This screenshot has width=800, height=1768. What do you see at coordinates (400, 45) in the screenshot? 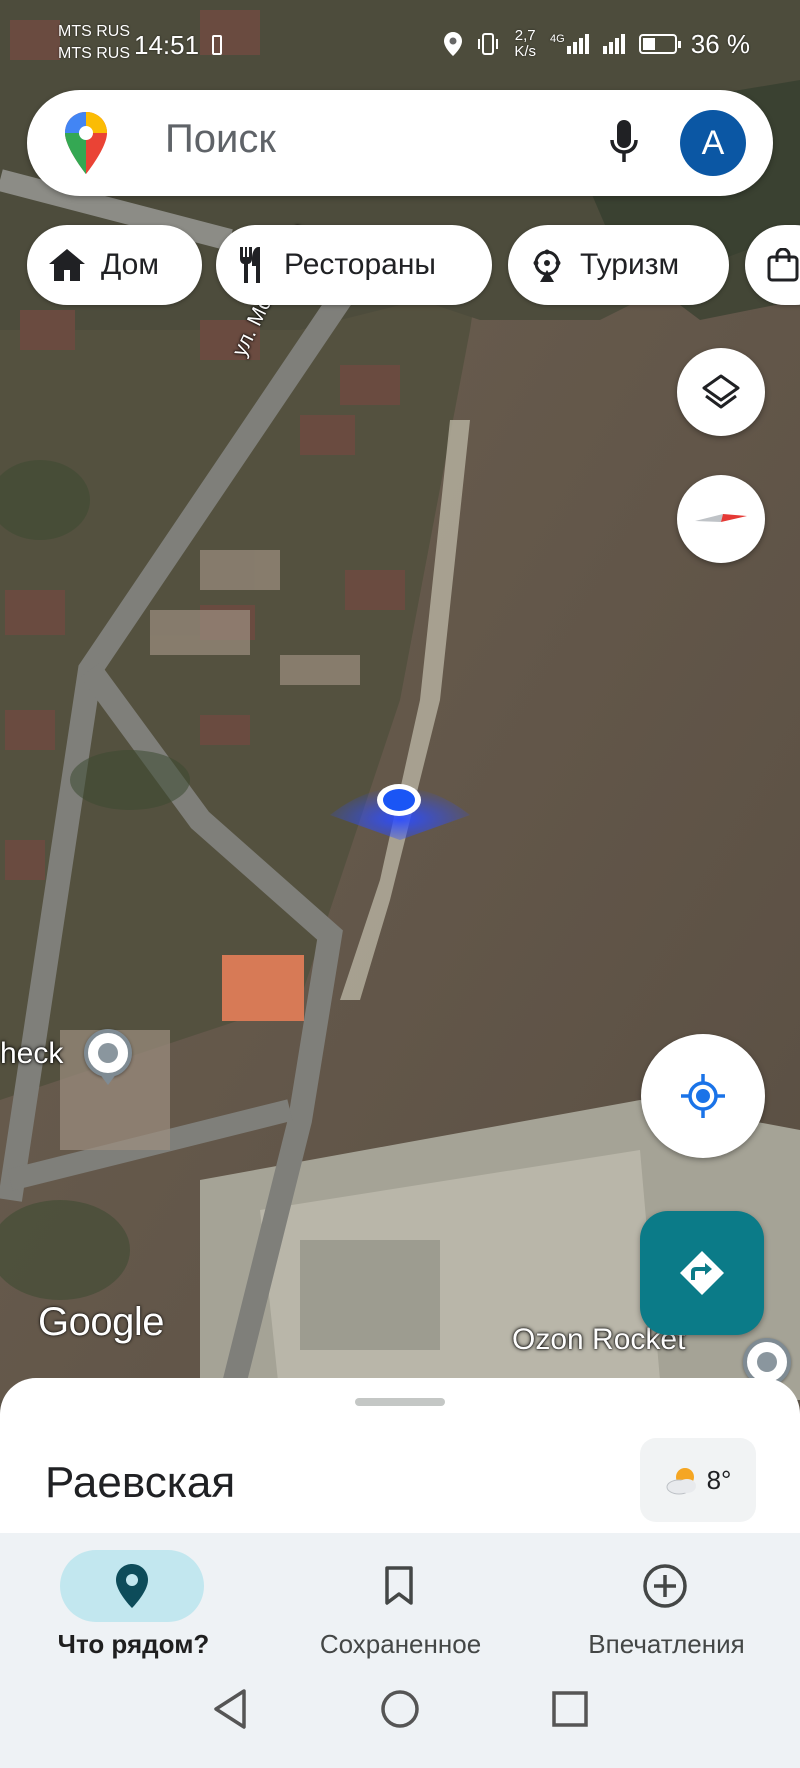
I see `status-bar: MTS RUS MTS RUS 14:51 2,7 K/s 4G 36 %` at bounding box center [400, 45].